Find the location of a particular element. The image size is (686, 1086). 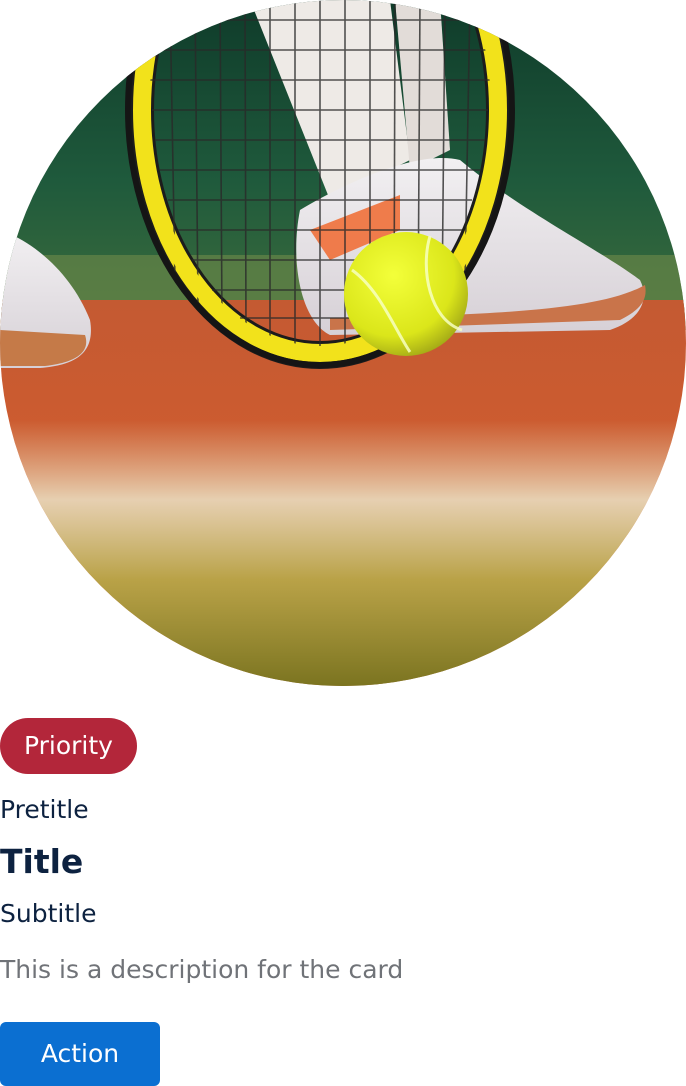

card-pretitle: Pretitle is located at coordinates (44, 809).